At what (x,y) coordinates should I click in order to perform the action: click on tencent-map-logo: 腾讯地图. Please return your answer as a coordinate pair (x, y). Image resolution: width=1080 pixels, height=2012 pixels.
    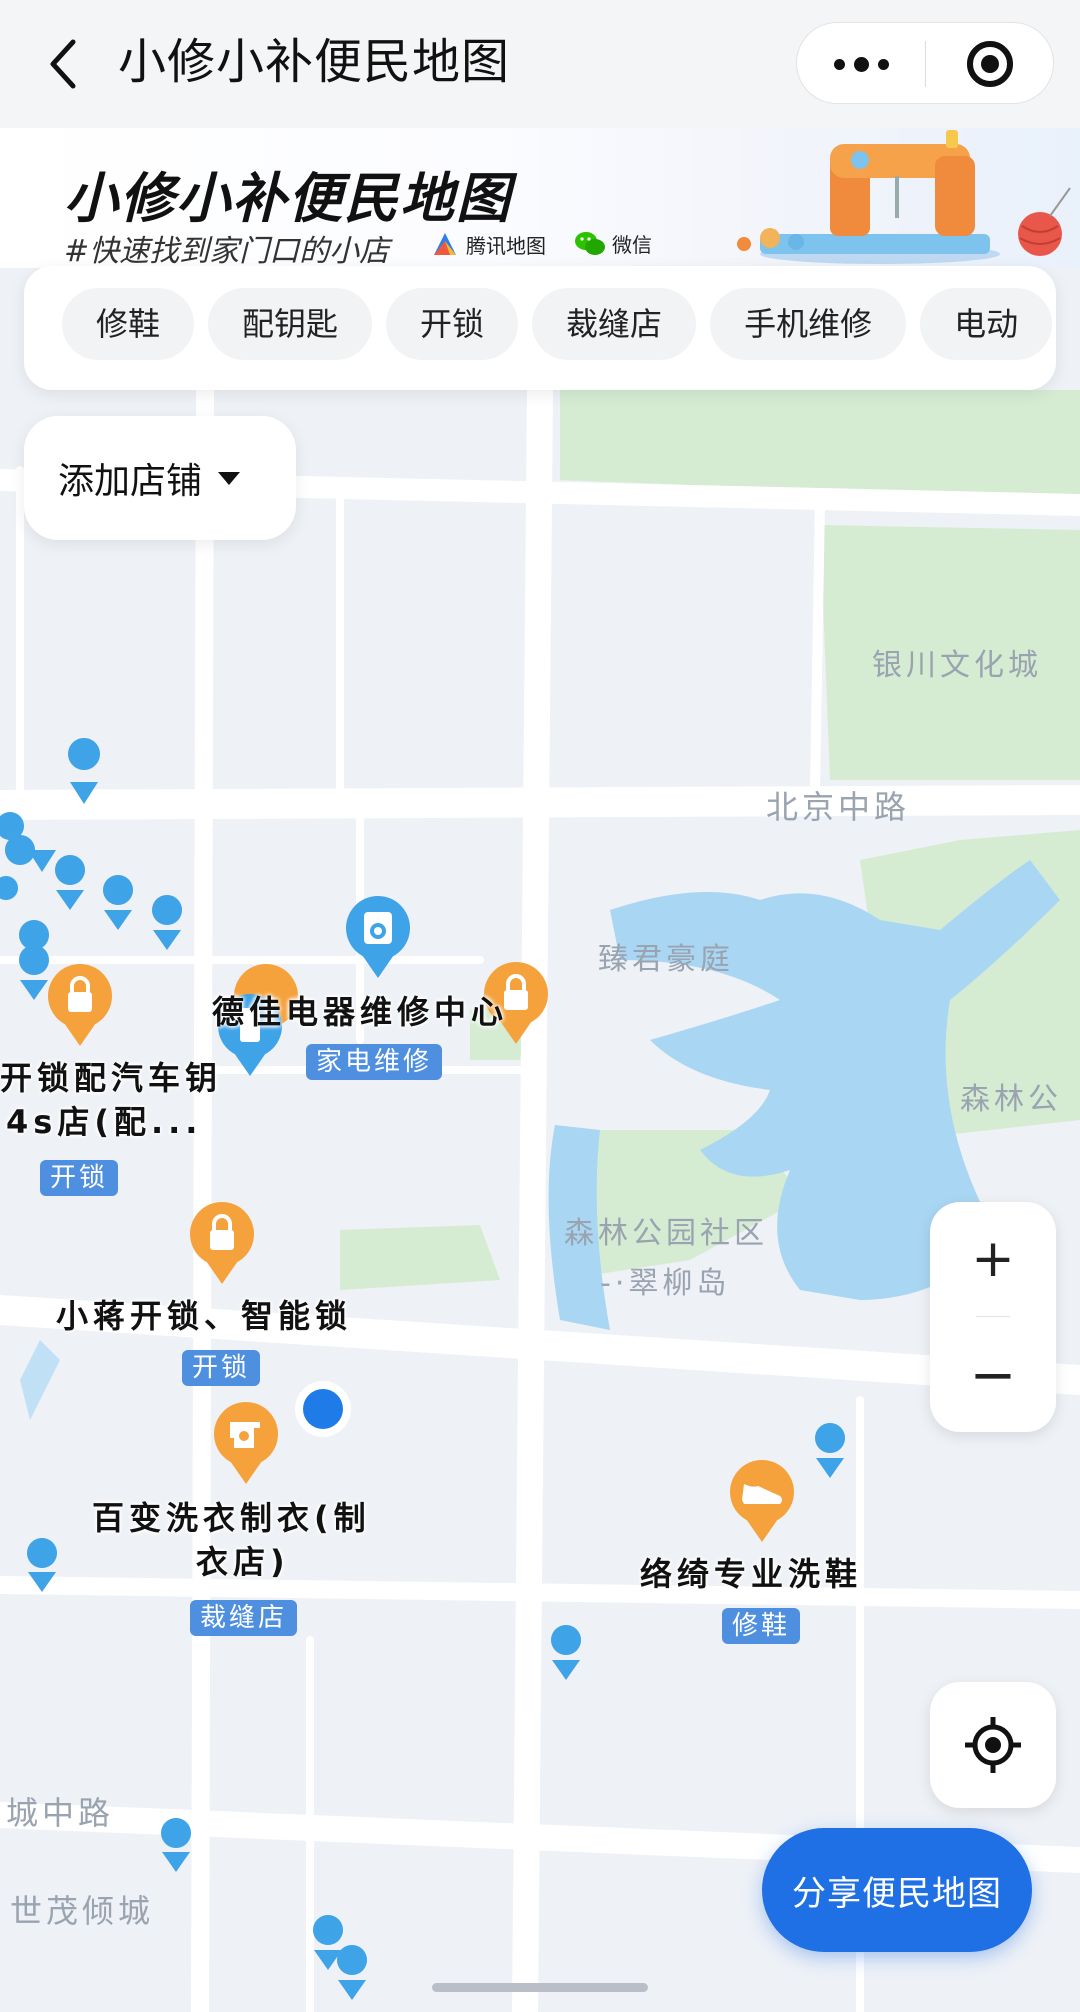
    Looking at the image, I should click on (488, 244).